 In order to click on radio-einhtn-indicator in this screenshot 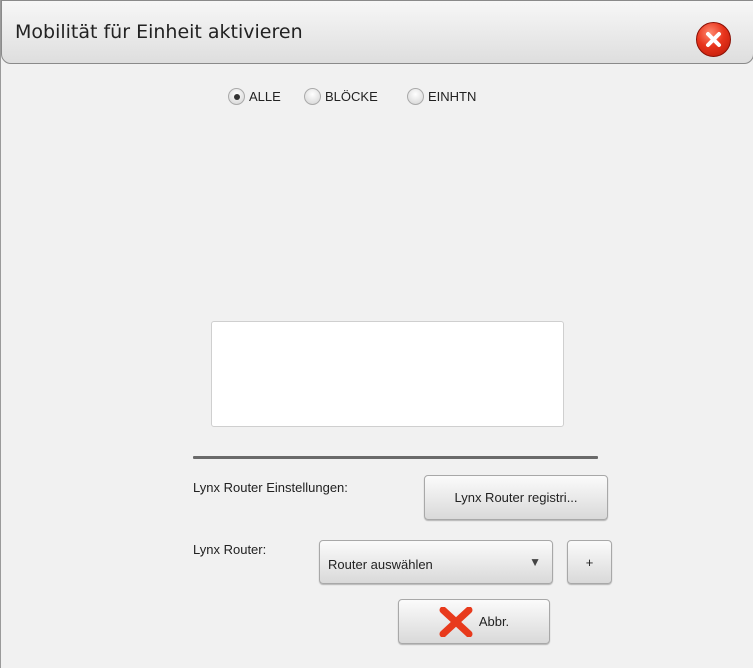, I will do `click(415, 96)`.